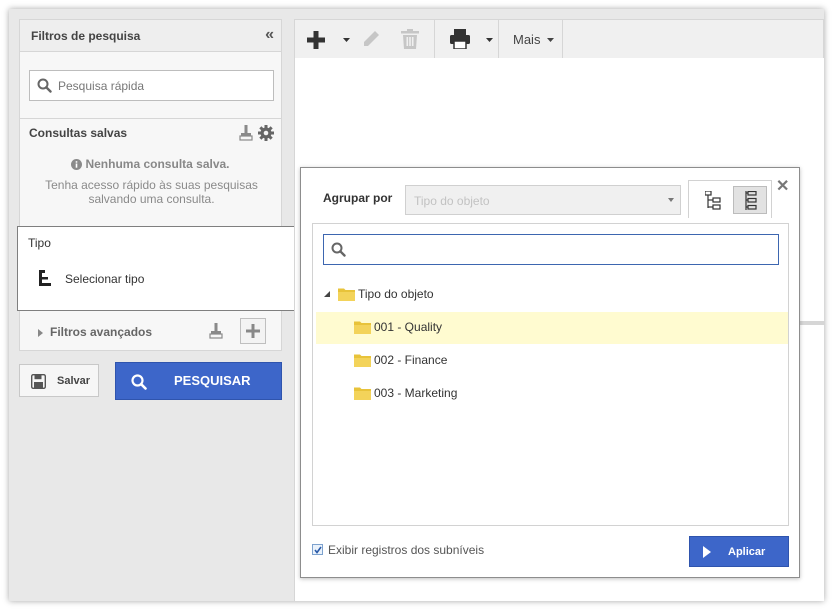 This screenshot has width=834, height=611. I want to click on tree-root-label: Tipo do objeto, so click(396, 294).